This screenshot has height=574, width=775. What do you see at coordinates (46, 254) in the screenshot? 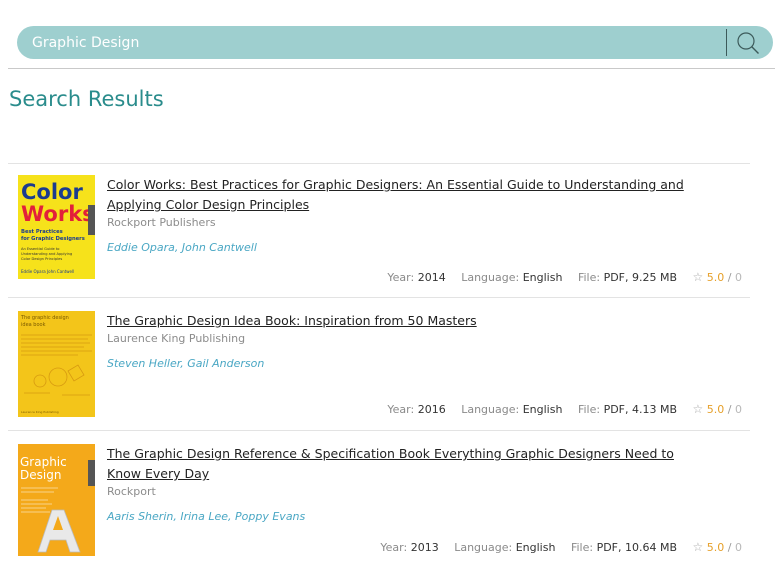
I see `svg-text: Understanding and Applying` at bounding box center [46, 254].